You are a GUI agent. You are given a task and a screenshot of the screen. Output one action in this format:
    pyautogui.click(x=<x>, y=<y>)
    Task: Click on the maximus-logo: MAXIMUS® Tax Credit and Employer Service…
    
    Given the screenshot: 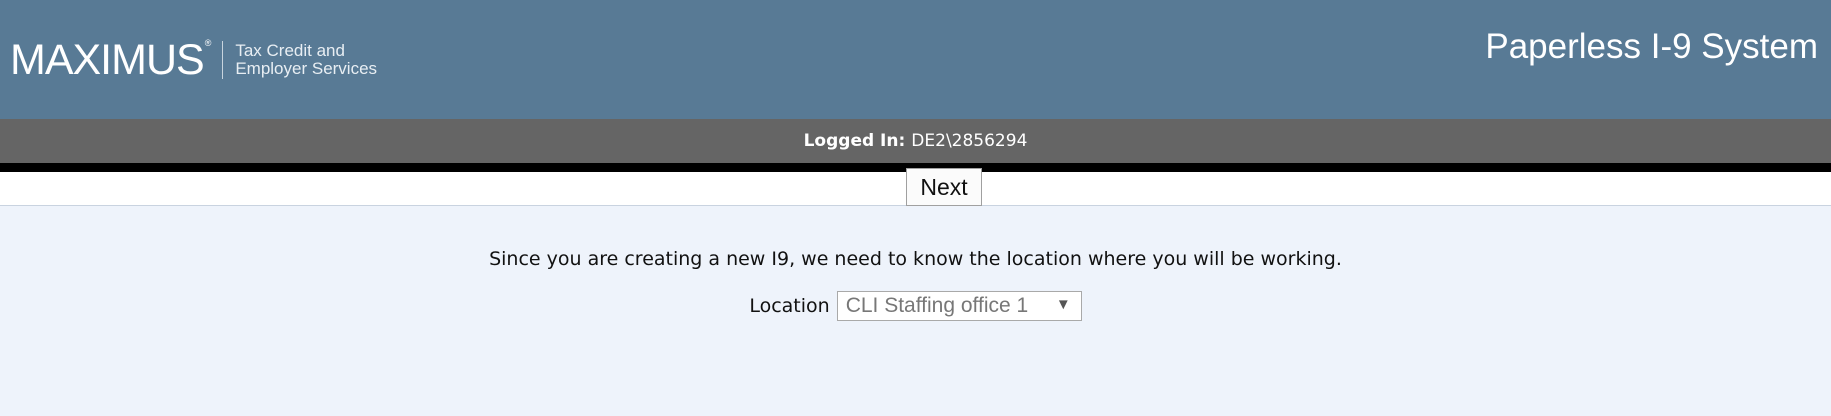 What is the action you would take?
    pyautogui.click(x=193, y=60)
    